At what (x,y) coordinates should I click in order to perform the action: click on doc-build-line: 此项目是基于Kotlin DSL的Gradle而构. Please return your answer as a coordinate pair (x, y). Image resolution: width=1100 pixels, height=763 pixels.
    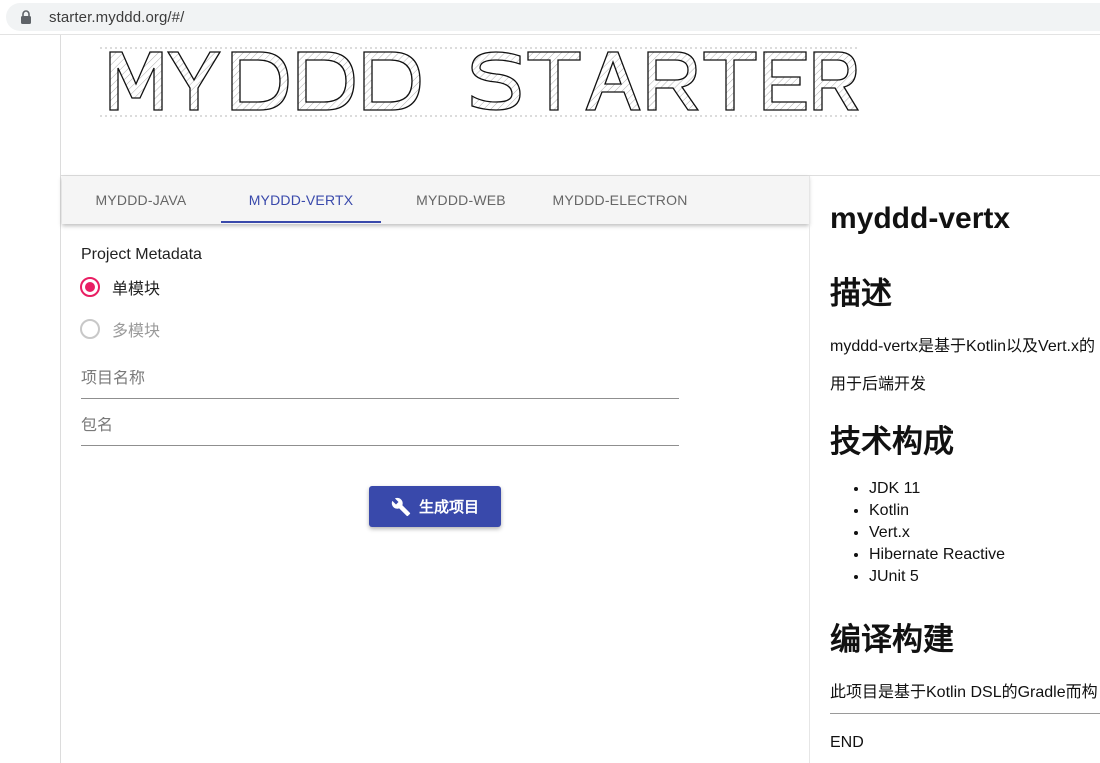
    Looking at the image, I should click on (964, 692).